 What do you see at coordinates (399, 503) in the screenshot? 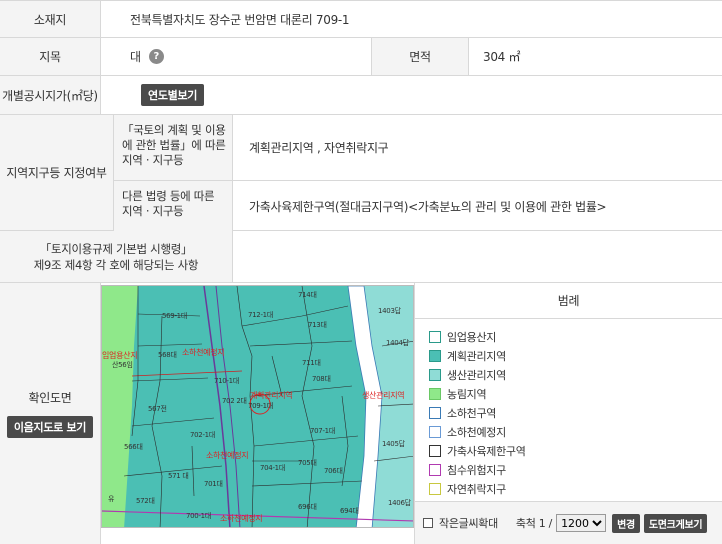
I see `parcel-1406: 1406답` at bounding box center [399, 503].